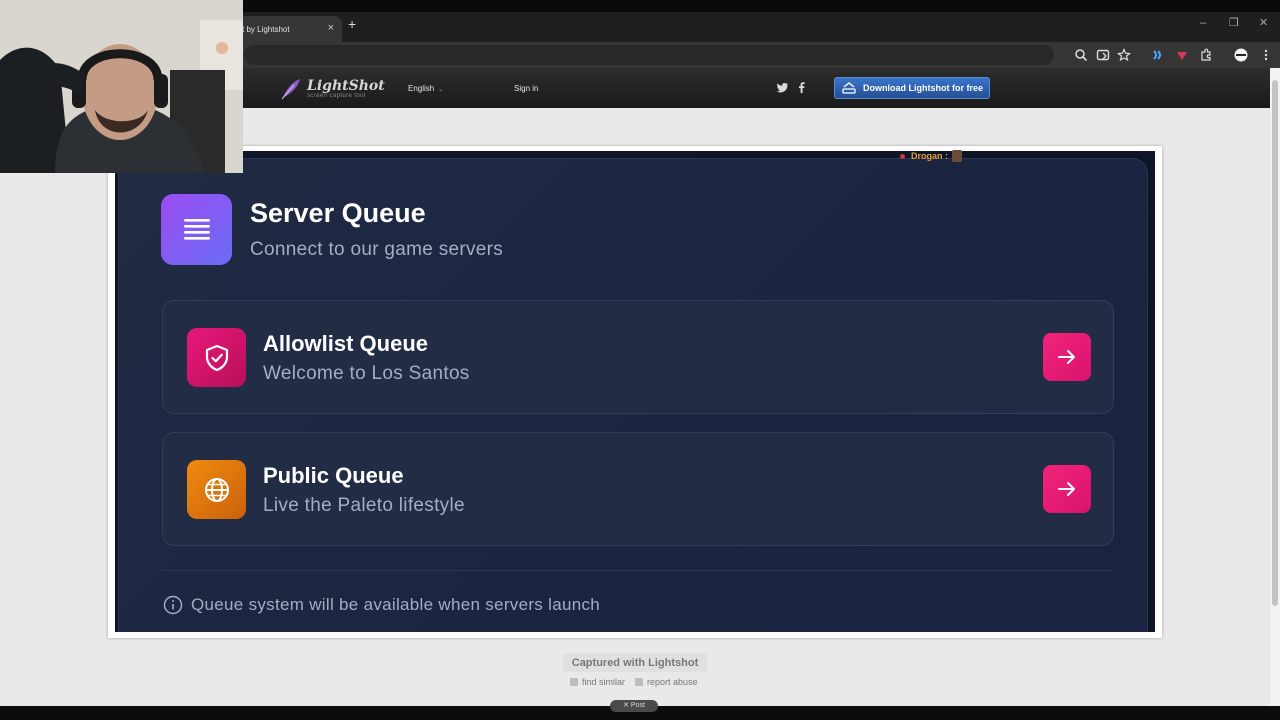  I want to click on page-scrollbar, so click(1275, 388).